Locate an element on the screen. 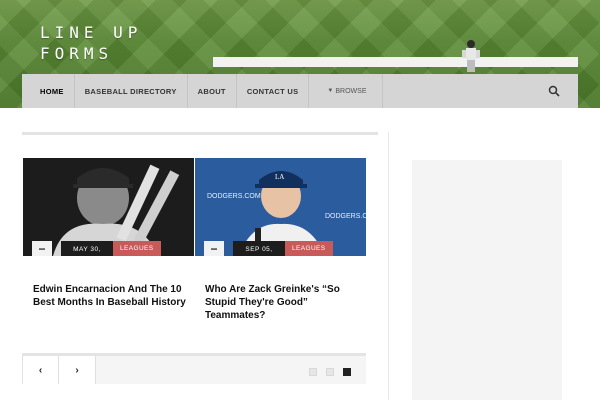 Image resolution: width=600 pixels, height=400 pixels. post-meta: ▬ SEP 05, 2014 LEAGUES is located at coordinates (264, 243).